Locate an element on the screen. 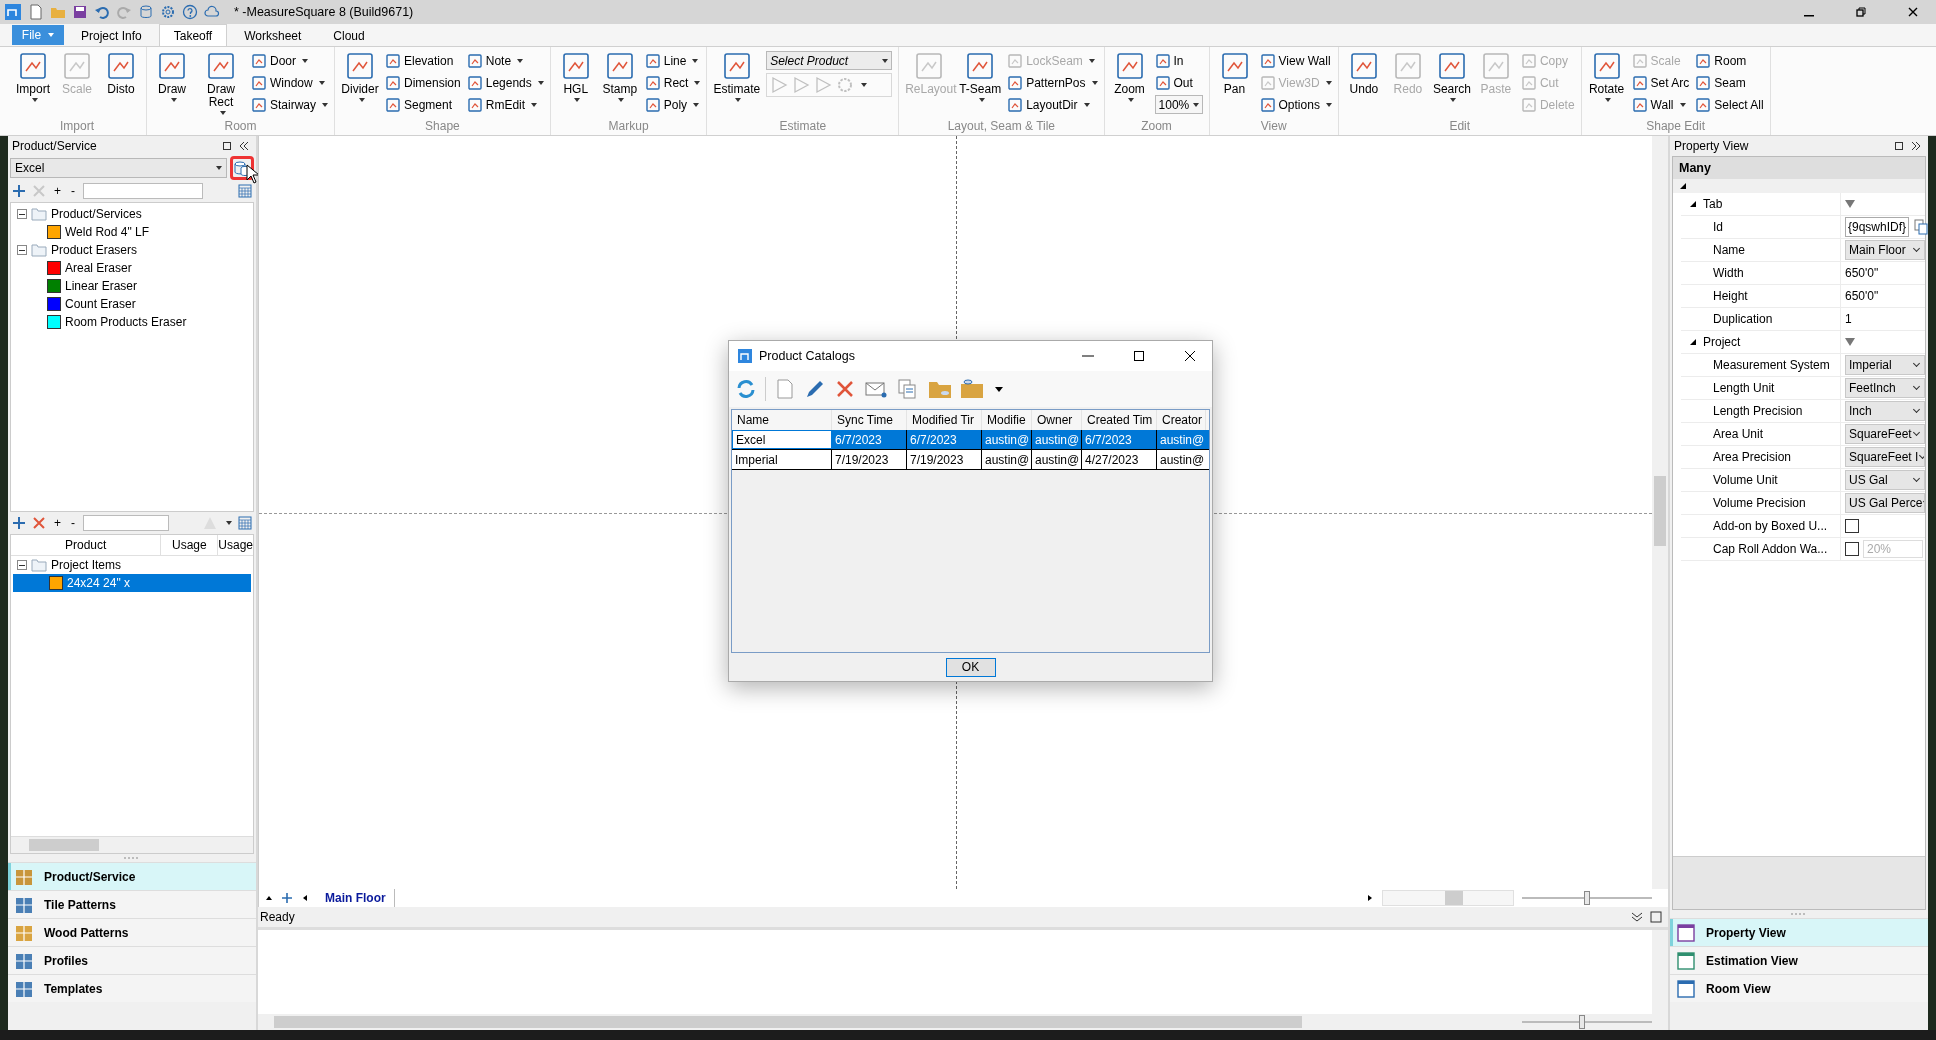  column-header: Product is located at coordinates (86, 545).